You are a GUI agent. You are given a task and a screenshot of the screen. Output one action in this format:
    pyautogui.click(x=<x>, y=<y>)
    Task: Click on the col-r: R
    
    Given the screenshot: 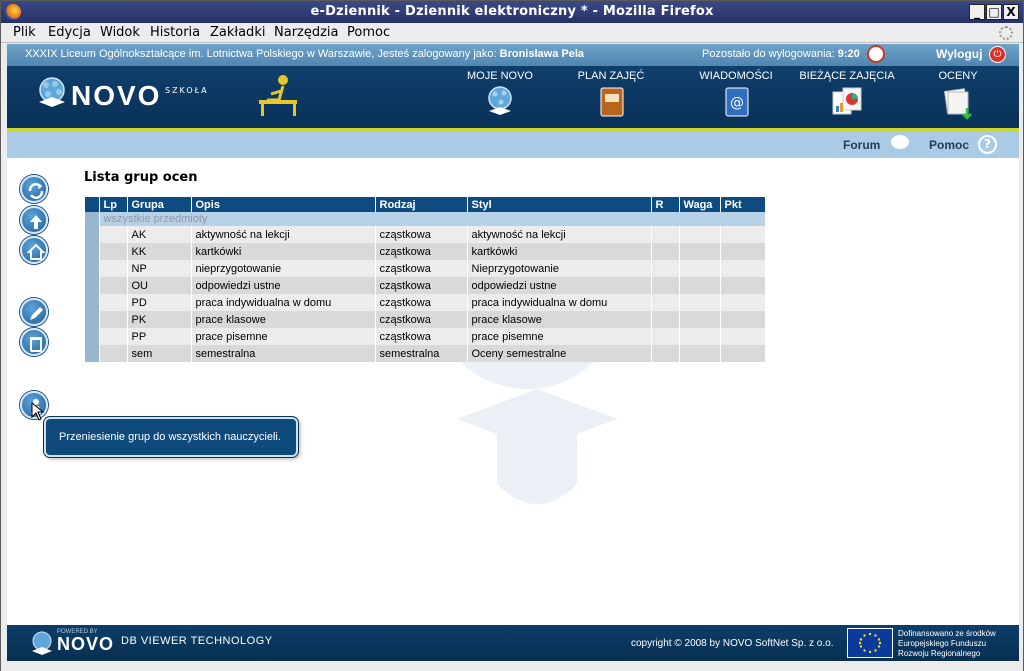 What is the action you would take?
    pyautogui.click(x=665, y=204)
    